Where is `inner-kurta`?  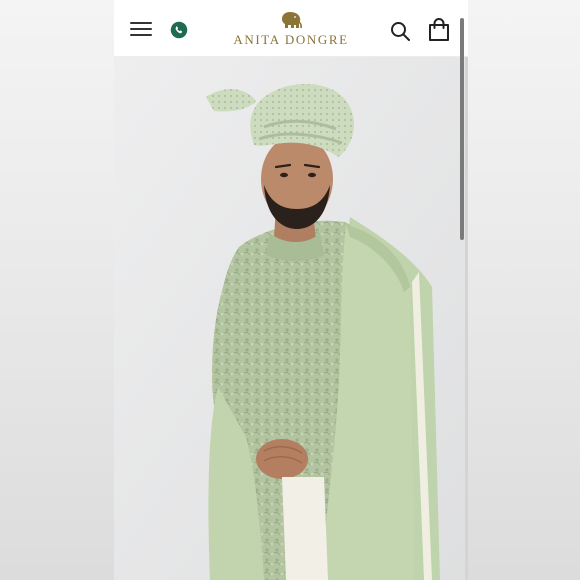
inner-kurta is located at coordinates (305, 528).